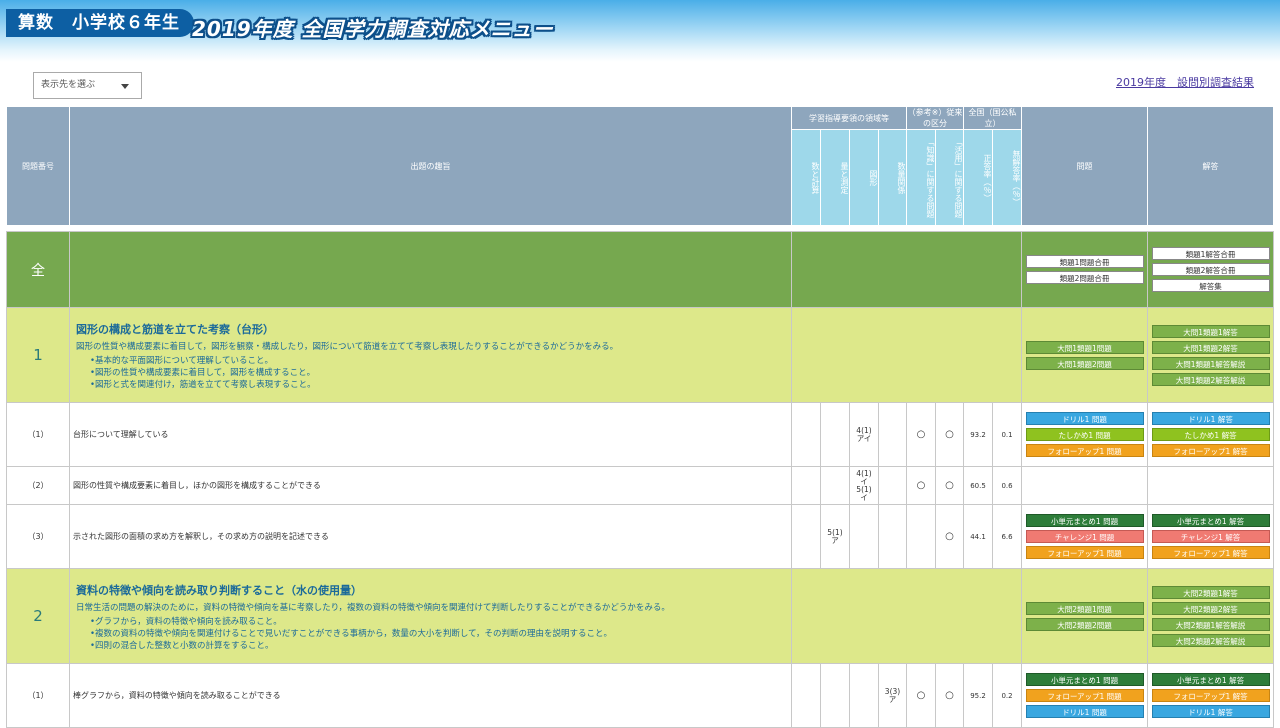 This screenshot has width=1280, height=728. What do you see at coordinates (1084, 624) in the screenshot?
I see `section-problem-button: 大問2類題2問題` at bounding box center [1084, 624].